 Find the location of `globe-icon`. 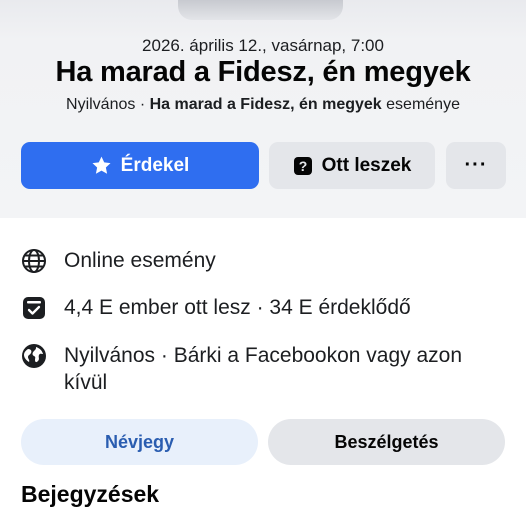

globe-icon is located at coordinates (34, 261).